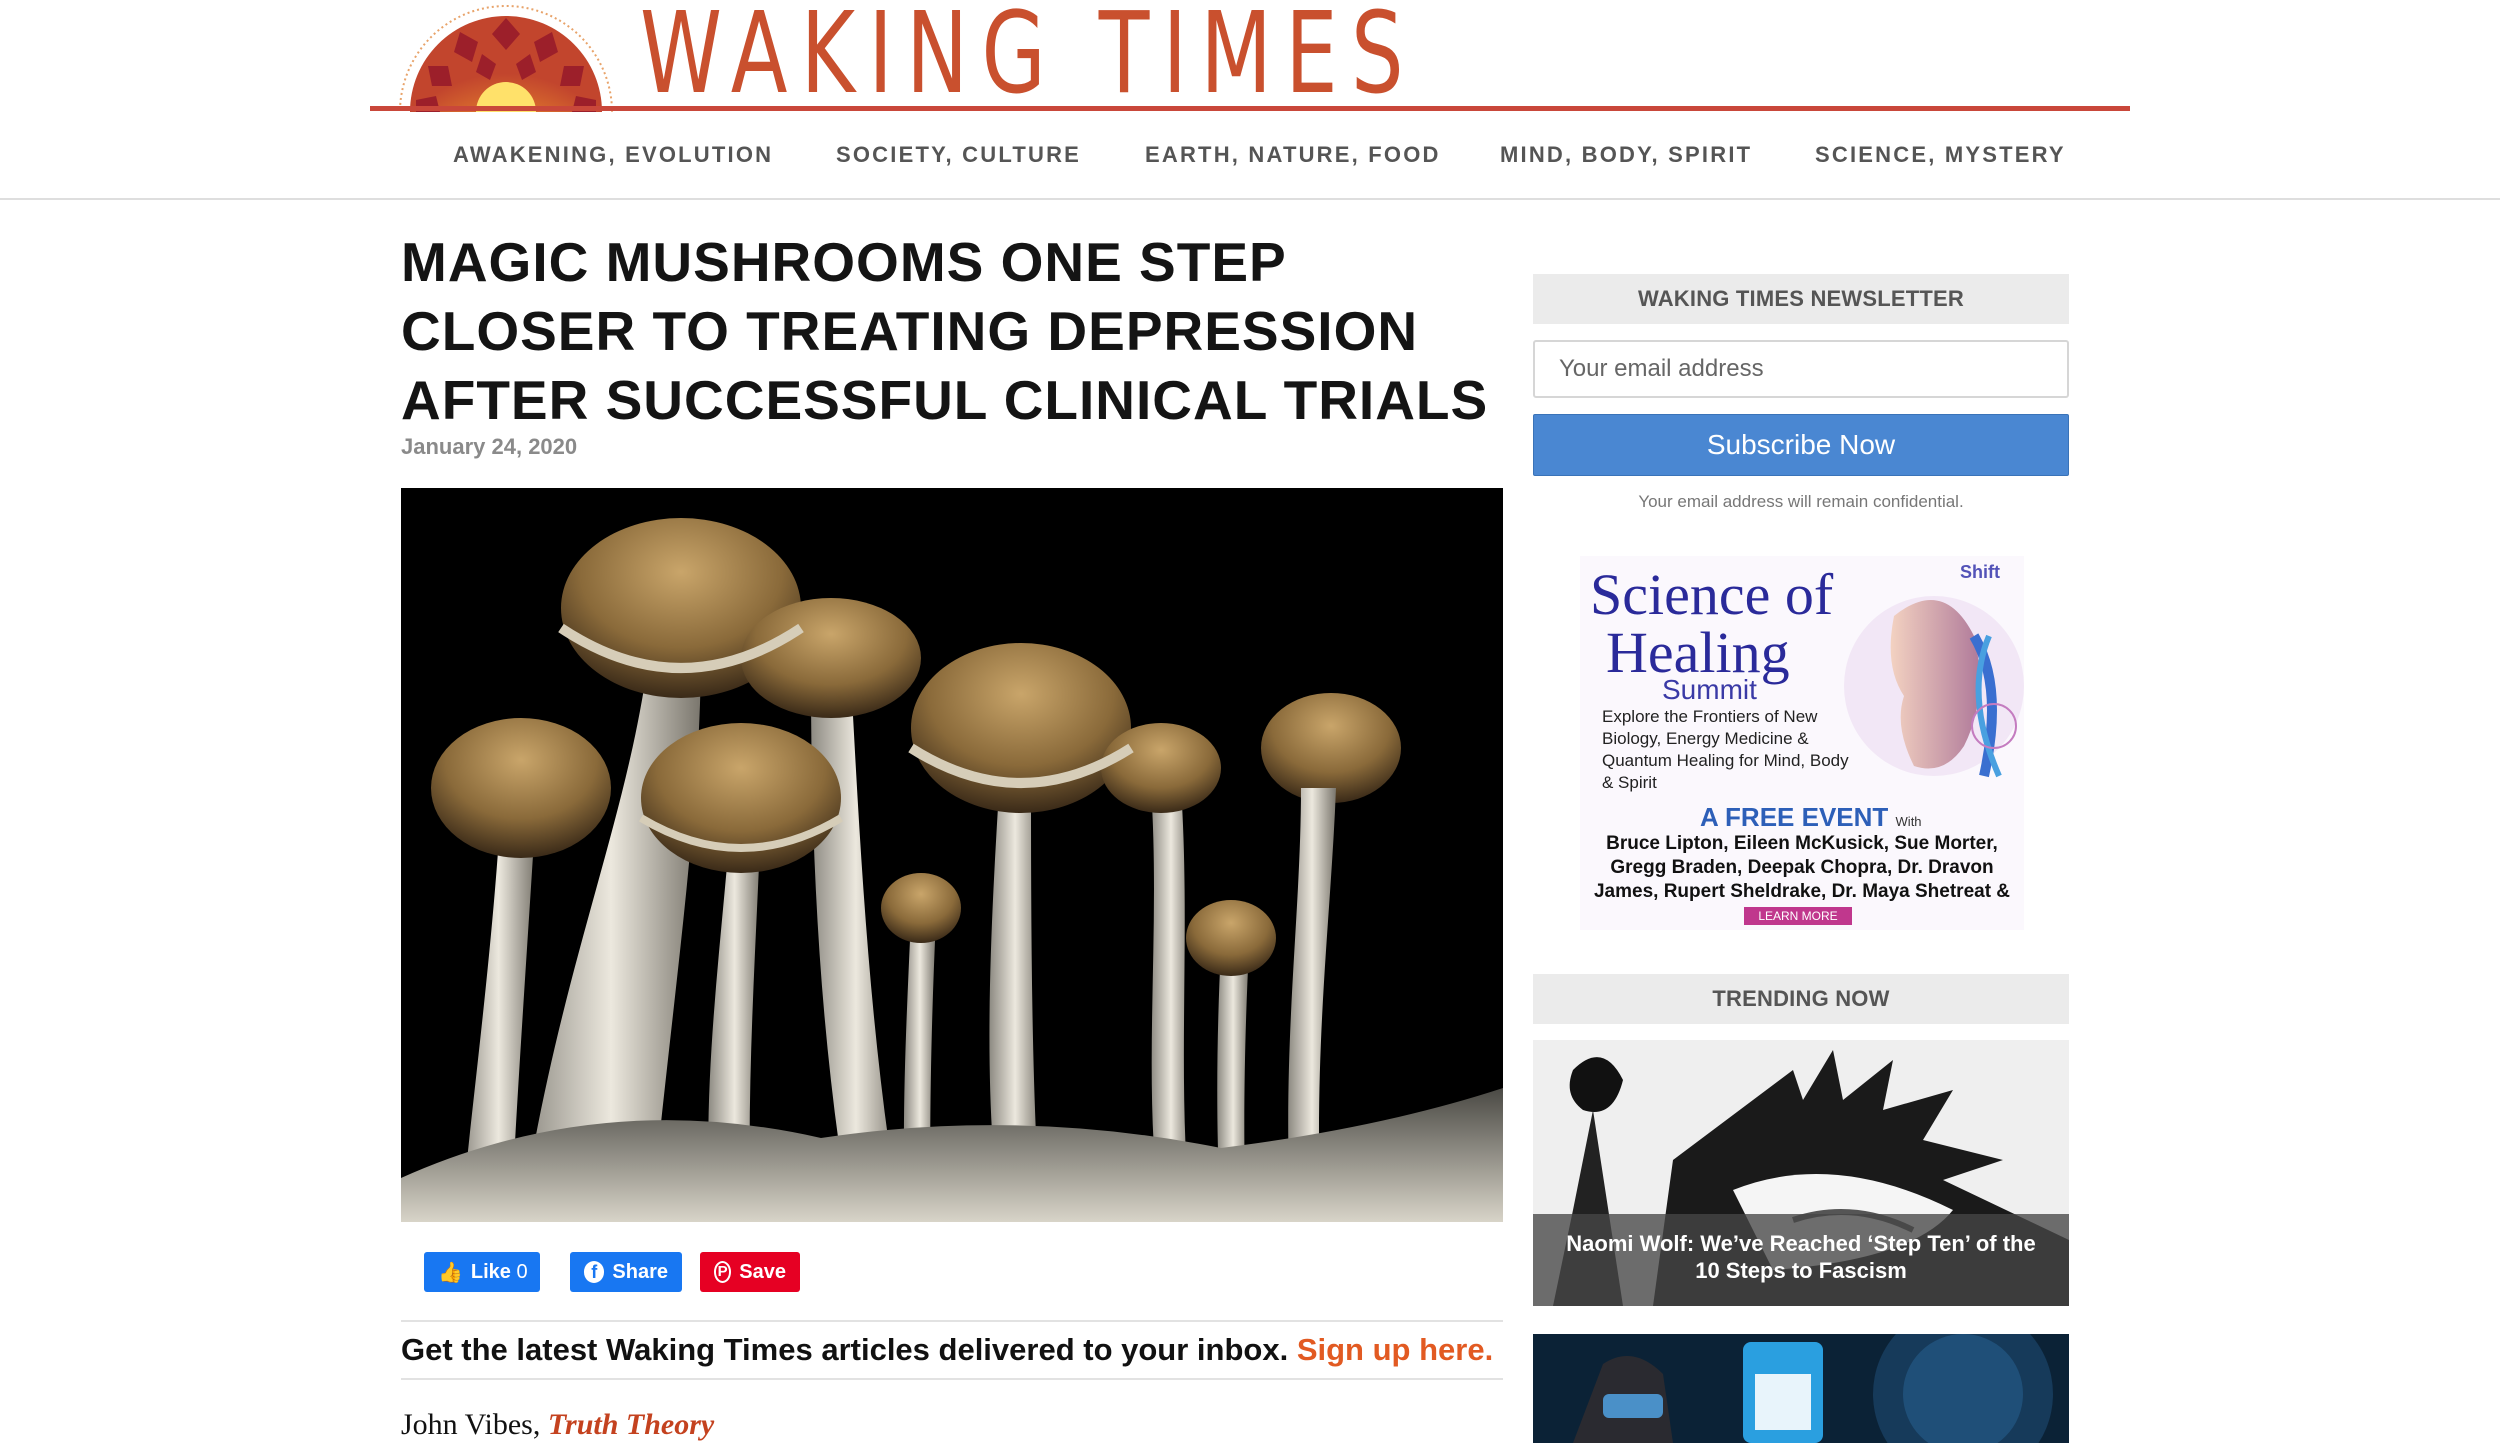  I want to click on nav-item-awakening: AWAKENING, EVOLUTION, so click(613, 155).